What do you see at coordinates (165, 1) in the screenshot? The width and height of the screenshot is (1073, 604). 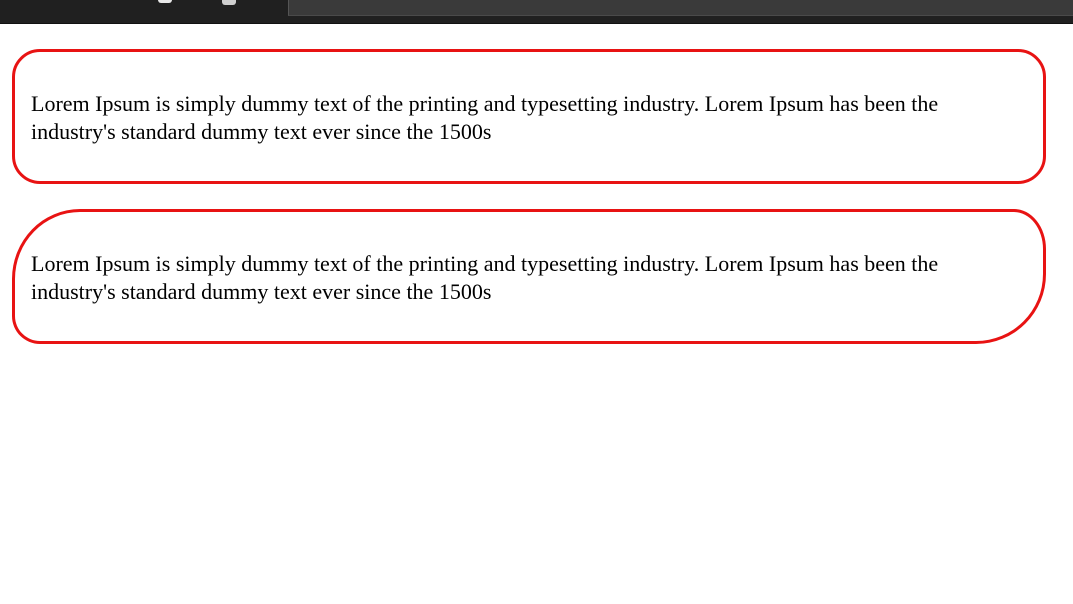 I see `refresh-icon` at bounding box center [165, 1].